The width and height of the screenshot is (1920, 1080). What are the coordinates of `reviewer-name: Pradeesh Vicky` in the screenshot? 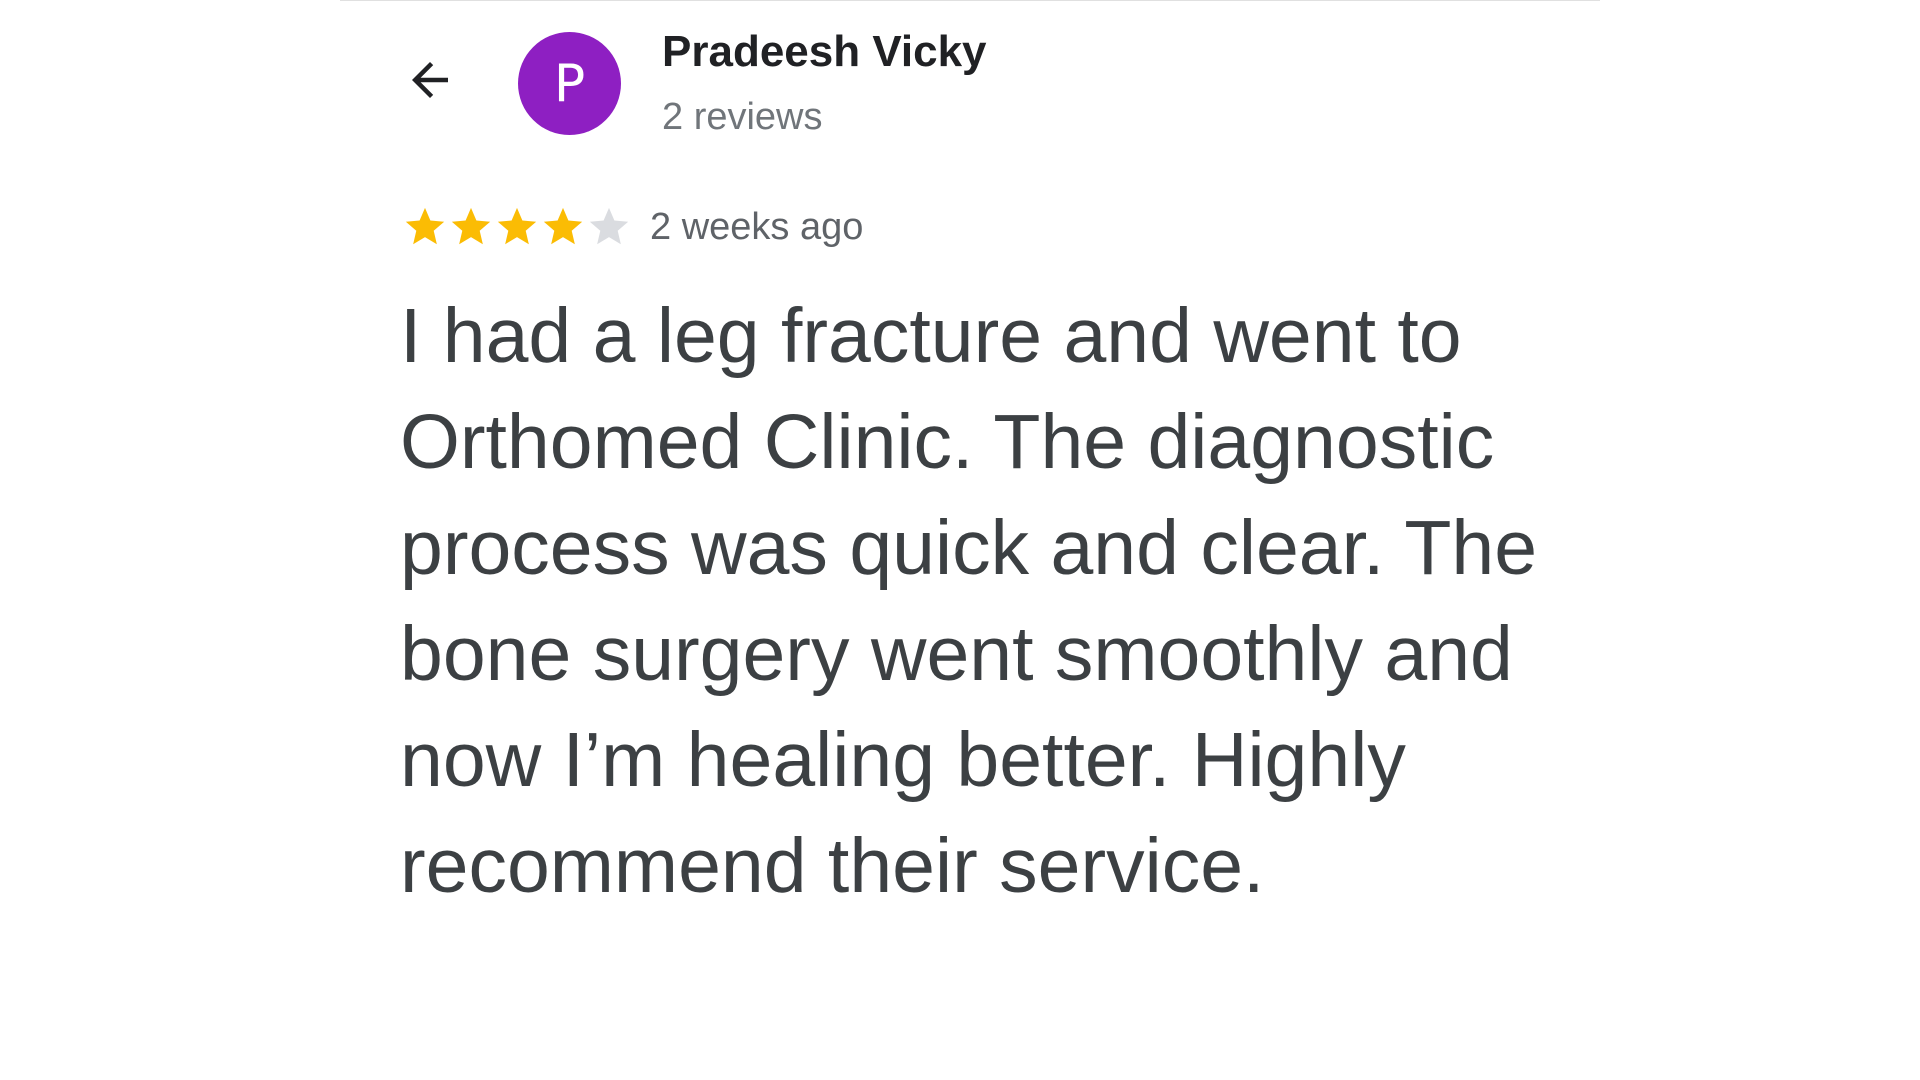 It's located at (824, 52).